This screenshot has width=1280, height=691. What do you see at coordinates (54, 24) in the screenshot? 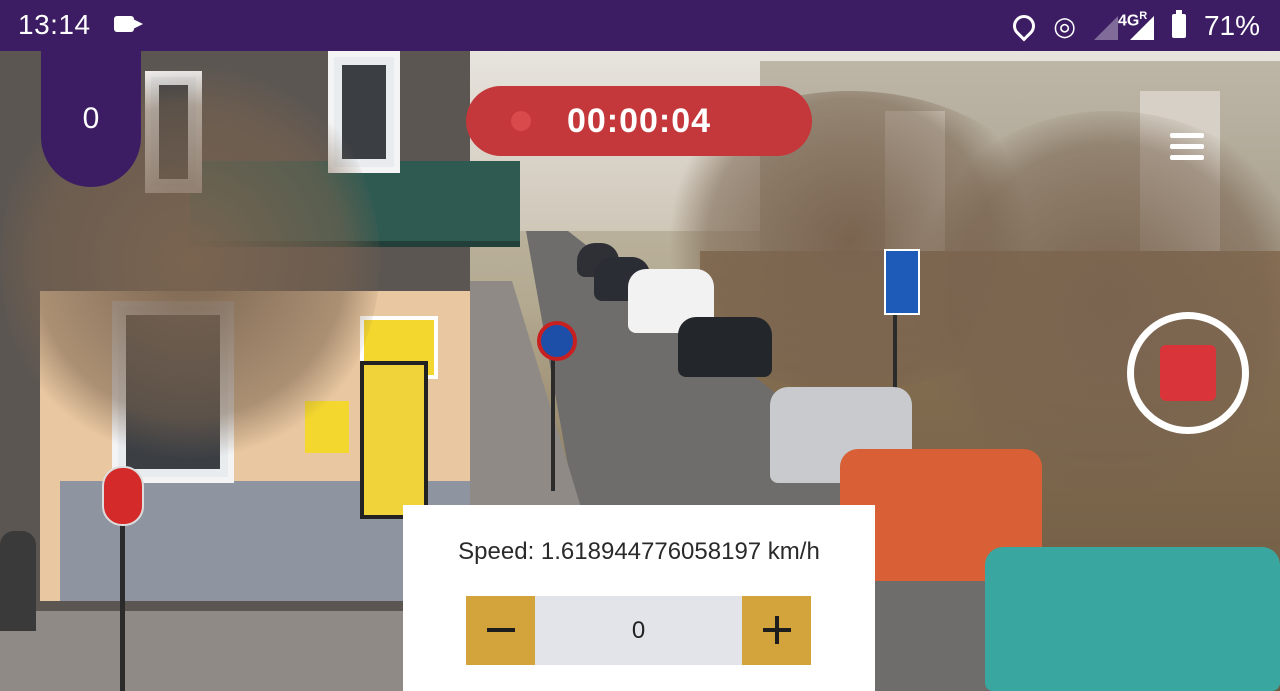
I see `status-time: 13:14` at bounding box center [54, 24].